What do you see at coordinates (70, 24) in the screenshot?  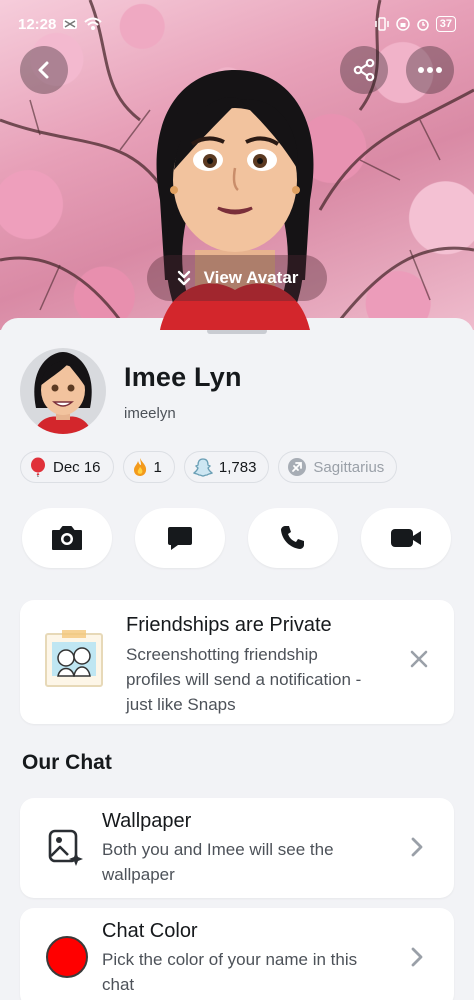 I see `message-notification-icon` at bounding box center [70, 24].